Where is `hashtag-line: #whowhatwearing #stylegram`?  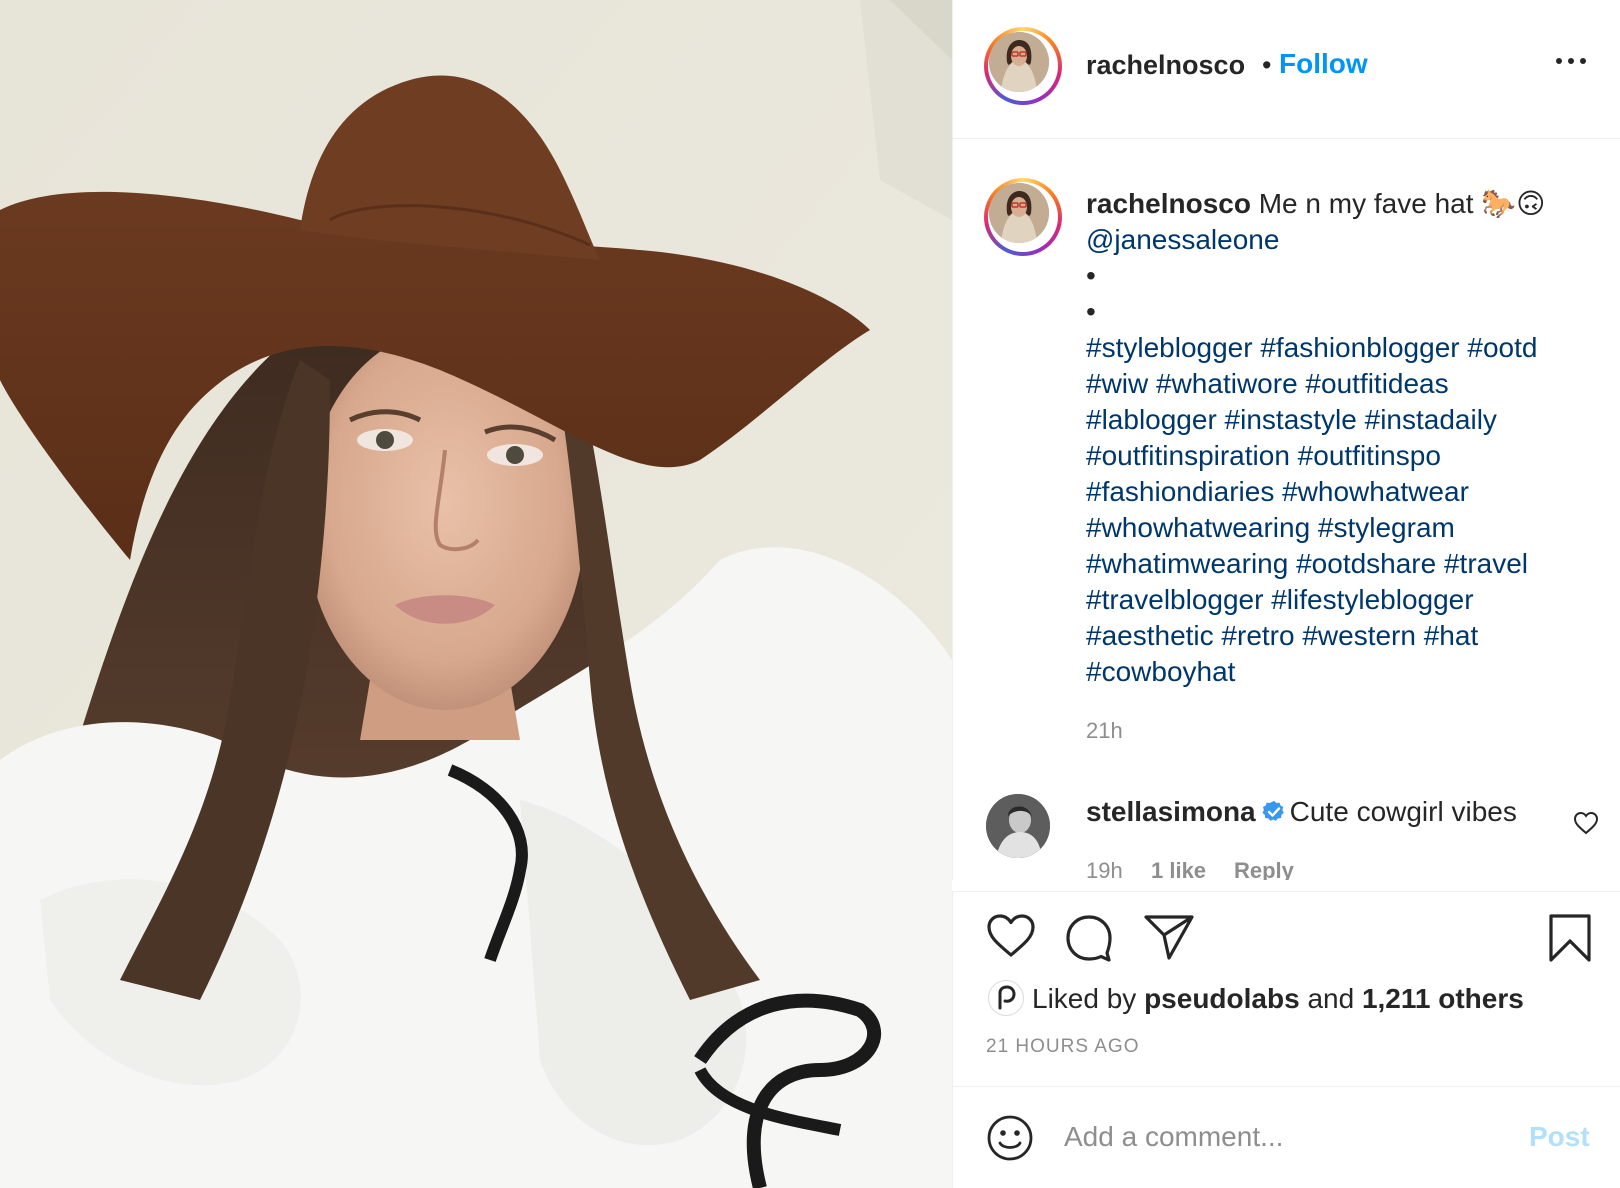
hashtag-line: #whowhatwearing #stylegram is located at coordinates (1336, 528).